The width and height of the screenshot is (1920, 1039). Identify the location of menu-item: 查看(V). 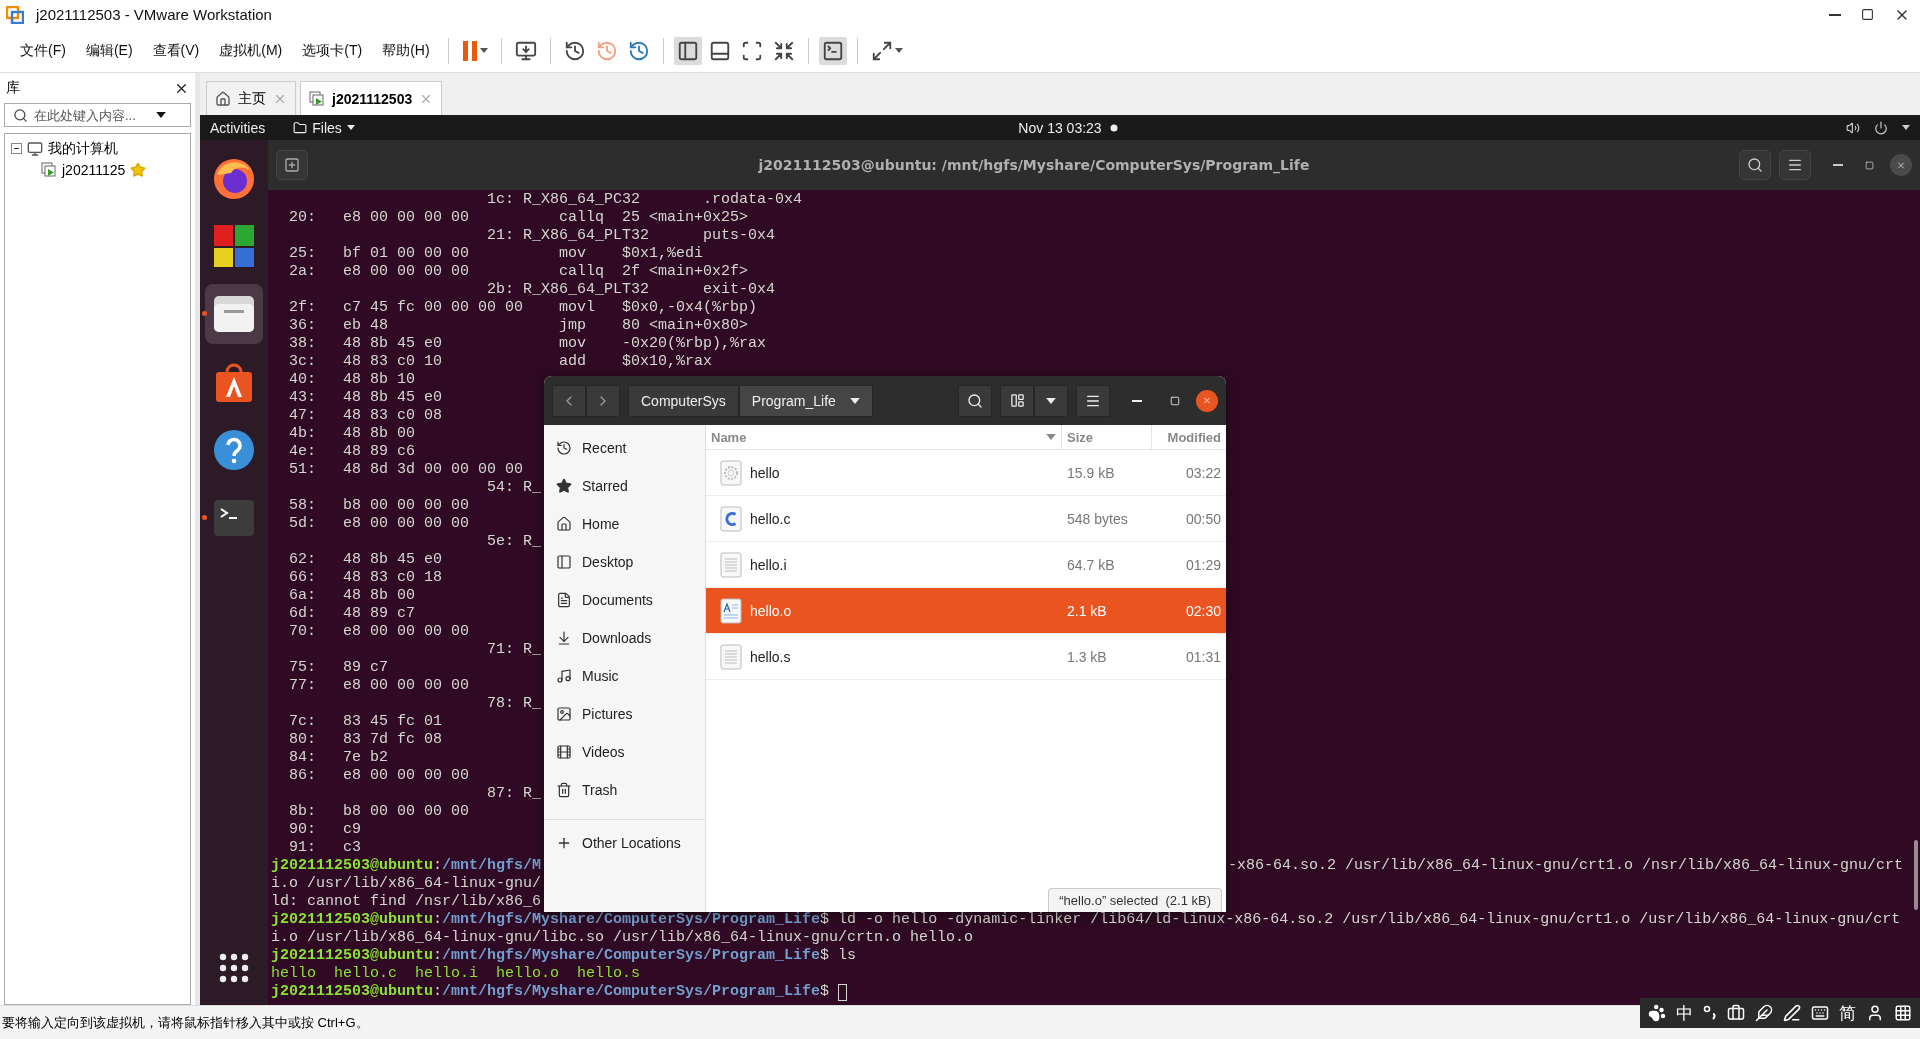
(176, 50).